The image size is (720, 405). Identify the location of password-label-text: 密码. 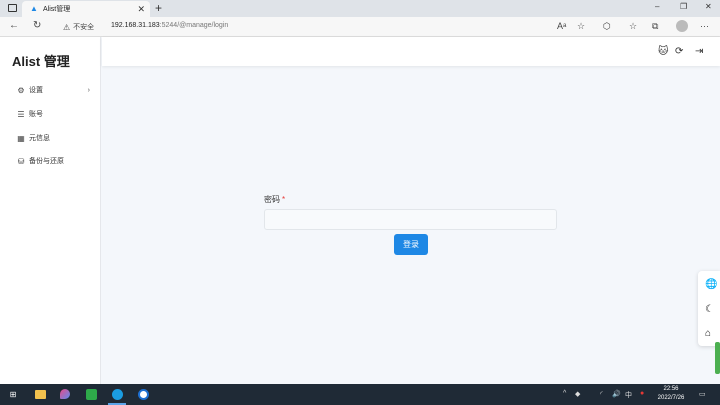
(272, 199).